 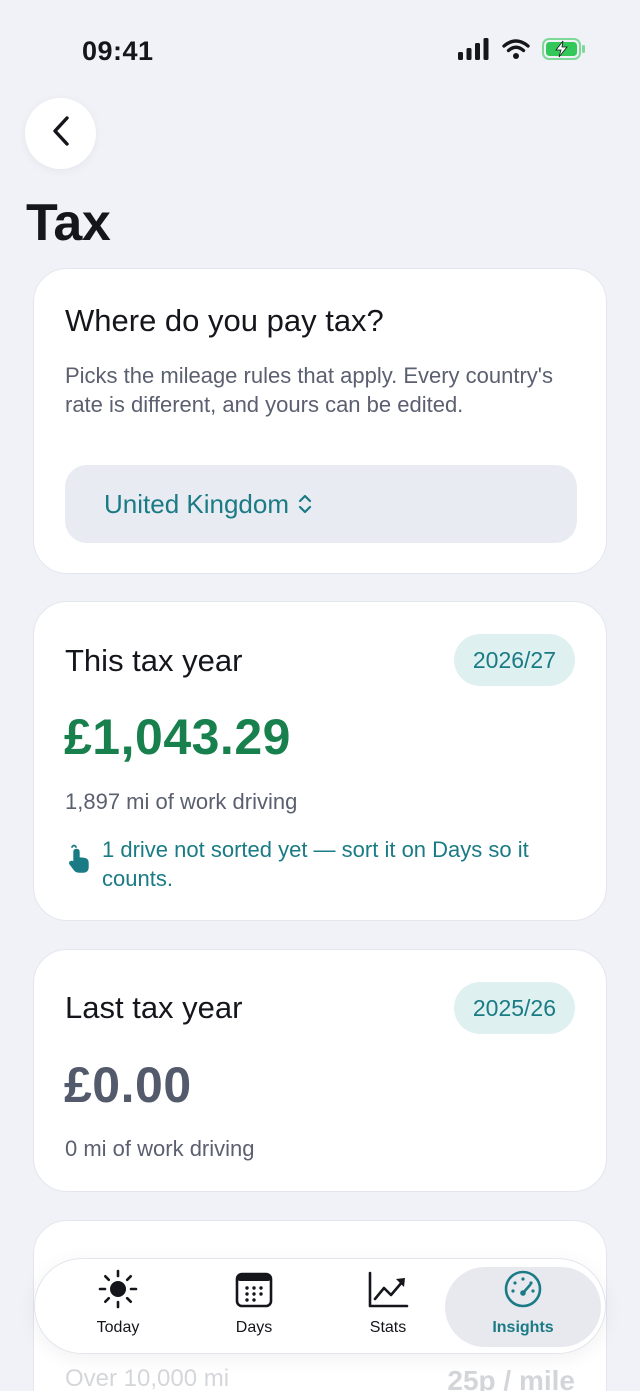 What do you see at coordinates (511, 1378) in the screenshot?
I see `mileage-rate-value: 25p / mile` at bounding box center [511, 1378].